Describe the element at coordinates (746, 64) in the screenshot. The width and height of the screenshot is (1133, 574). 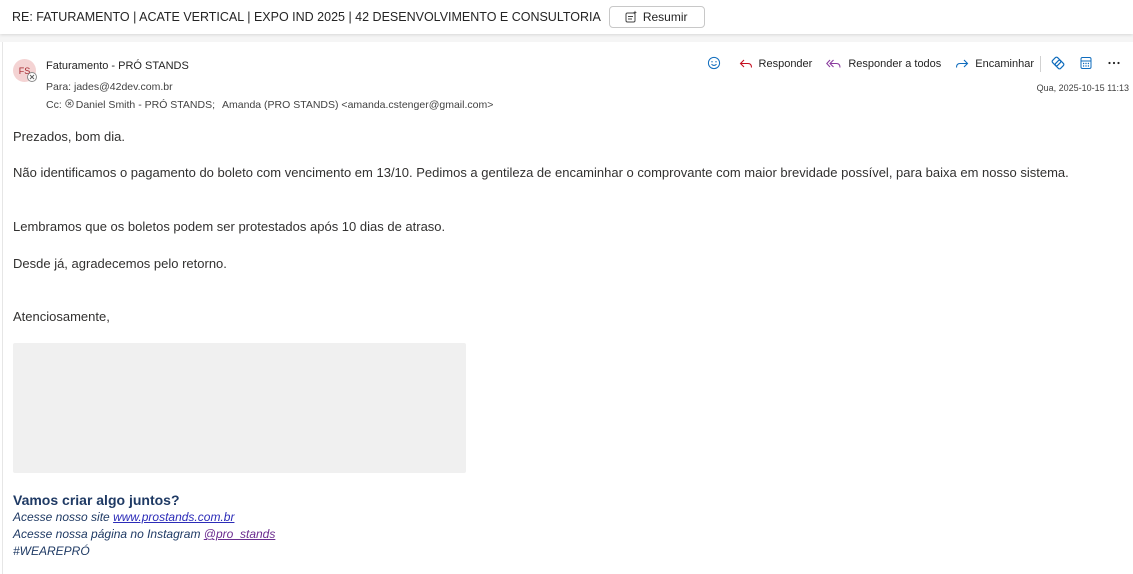
I see `reply-icon` at that location.